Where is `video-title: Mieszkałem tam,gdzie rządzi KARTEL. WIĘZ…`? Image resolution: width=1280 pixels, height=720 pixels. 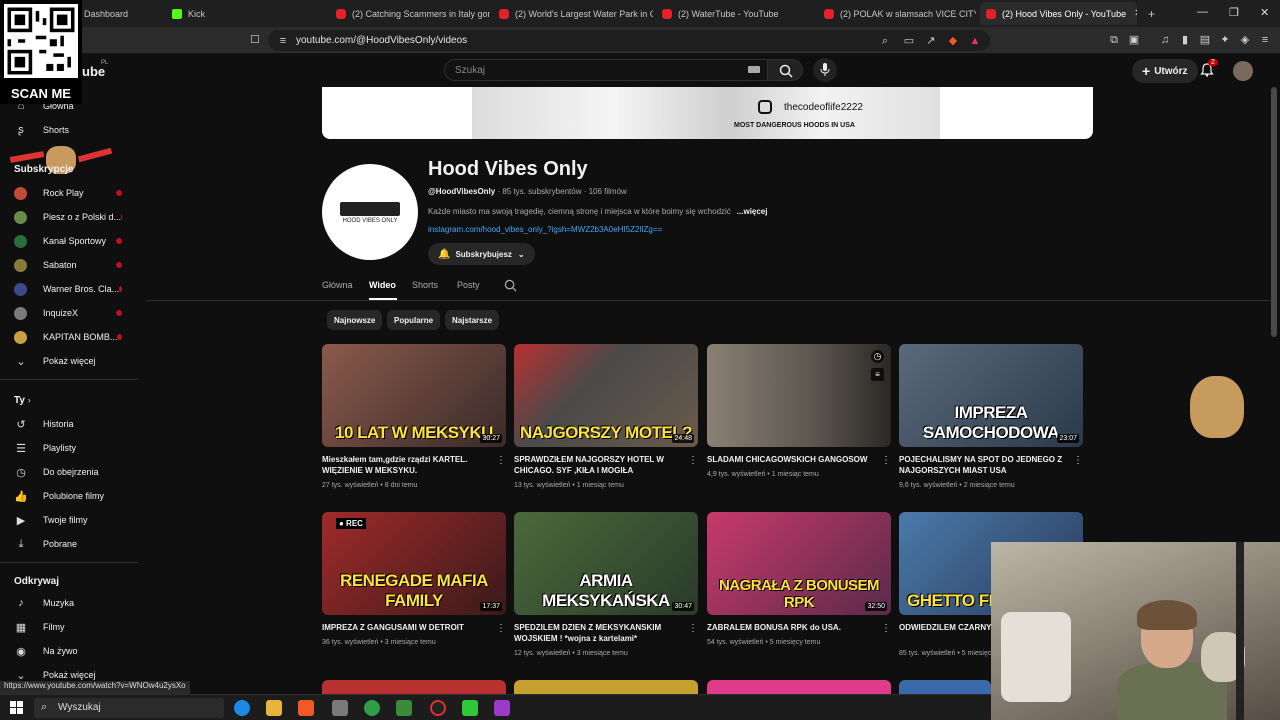 video-title: Mieszkałem tam,gdzie rządzi KARTEL. WIĘZ… is located at coordinates (406, 465).